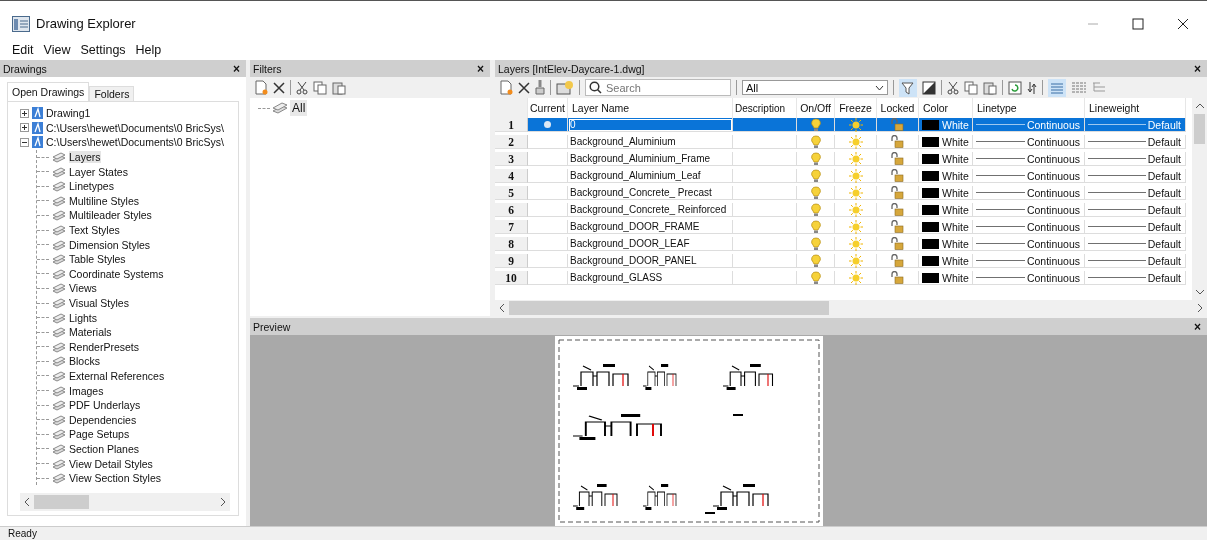 This screenshot has height=540, width=1207. What do you see at coordinates (765, 108) in the screenshot?
I see `column-header: Description` at bounding box center [765, 108].